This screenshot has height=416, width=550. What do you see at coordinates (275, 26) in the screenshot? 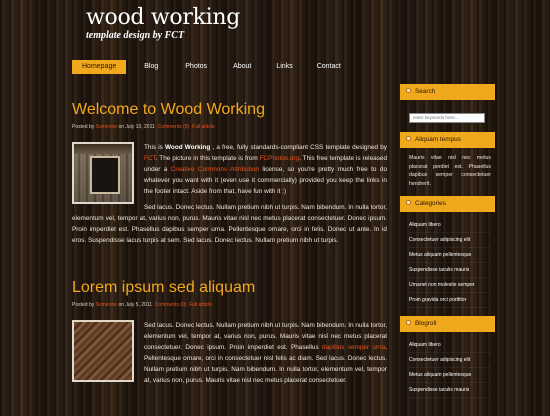
I see `site-header: wood working template design by FCT` at bounding box center [275, 26].